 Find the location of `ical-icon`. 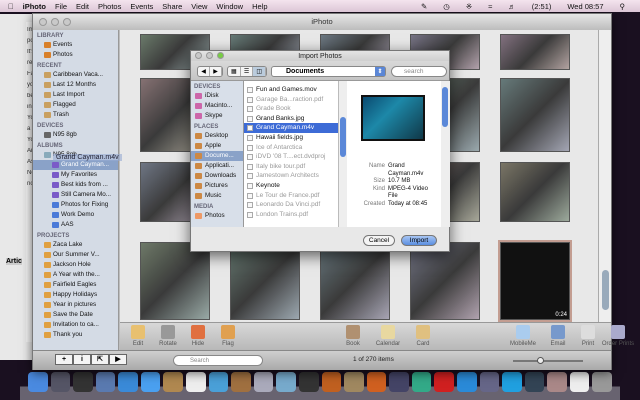

ical-icon is located at coordinates (196, 382).